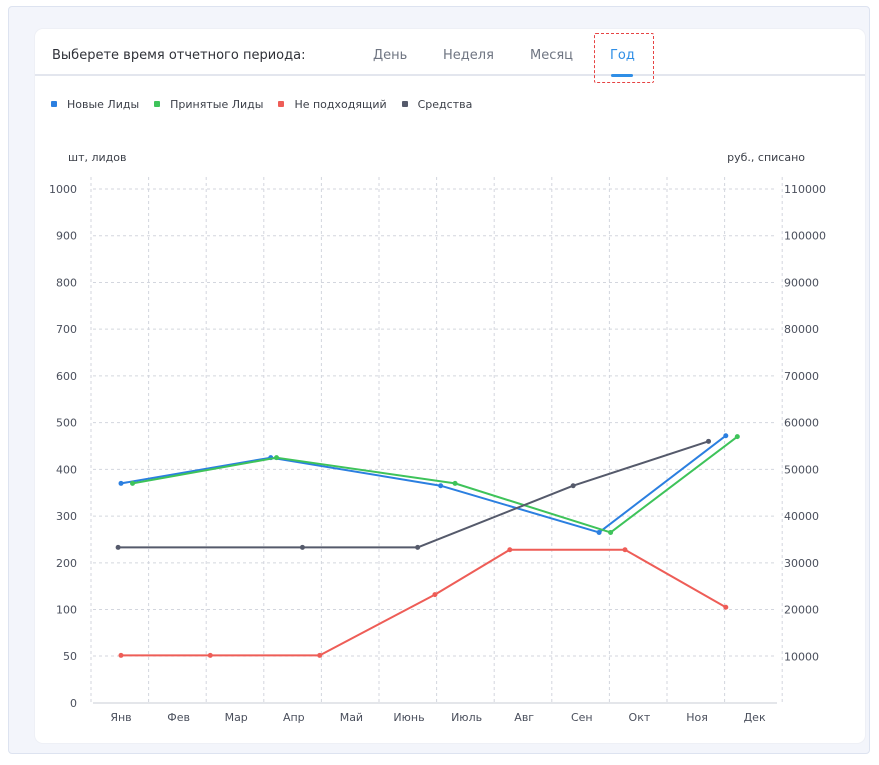 The height and width of the screenshot is (765, 879). Describe the element at coordinates (766, 157) in the screenshot. I see `right-axis-label: руб., списано` at that location.